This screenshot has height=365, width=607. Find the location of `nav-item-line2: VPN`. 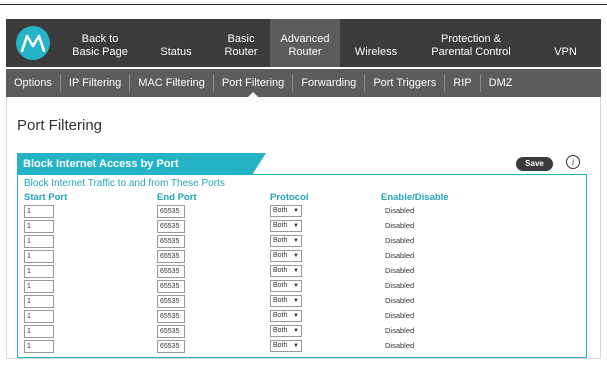

nav-item-line2: VPN is located at coordinates (565, 52).